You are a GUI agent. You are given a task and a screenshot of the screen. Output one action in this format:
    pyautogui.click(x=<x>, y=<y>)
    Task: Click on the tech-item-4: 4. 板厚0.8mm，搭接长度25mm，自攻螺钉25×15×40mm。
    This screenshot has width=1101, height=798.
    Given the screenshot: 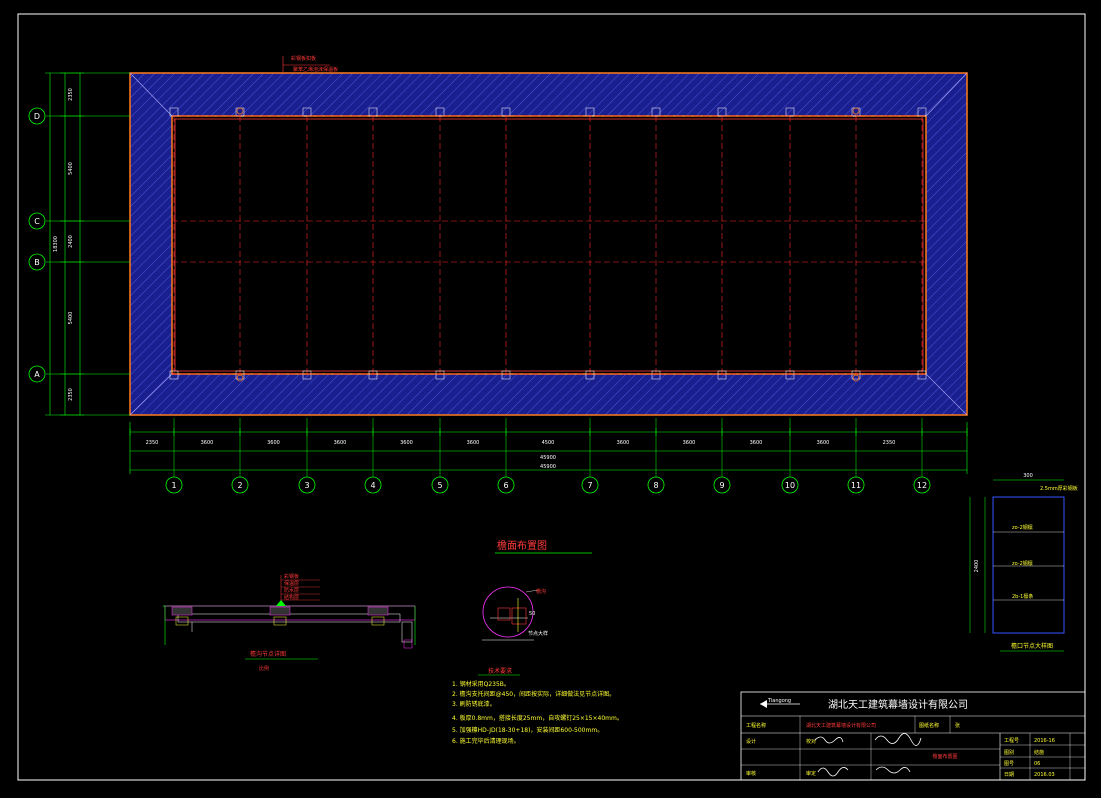 What is the action you would take?
    pyautogui.click(x=537, y=718)
    